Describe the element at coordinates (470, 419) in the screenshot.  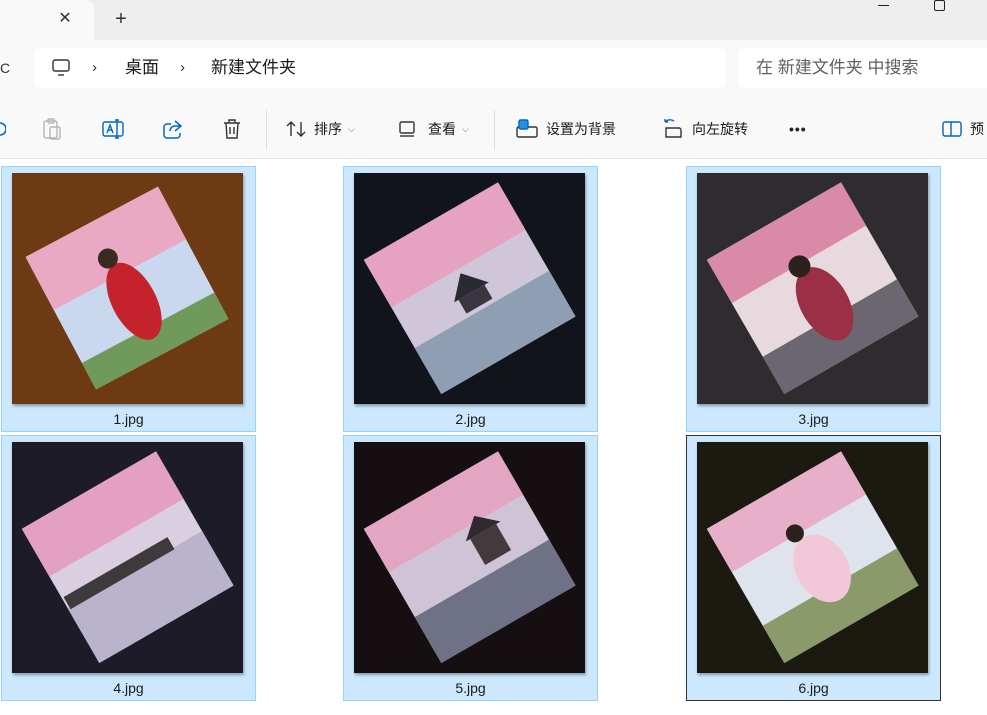
I see `file-name: 2.jpg` at that location.